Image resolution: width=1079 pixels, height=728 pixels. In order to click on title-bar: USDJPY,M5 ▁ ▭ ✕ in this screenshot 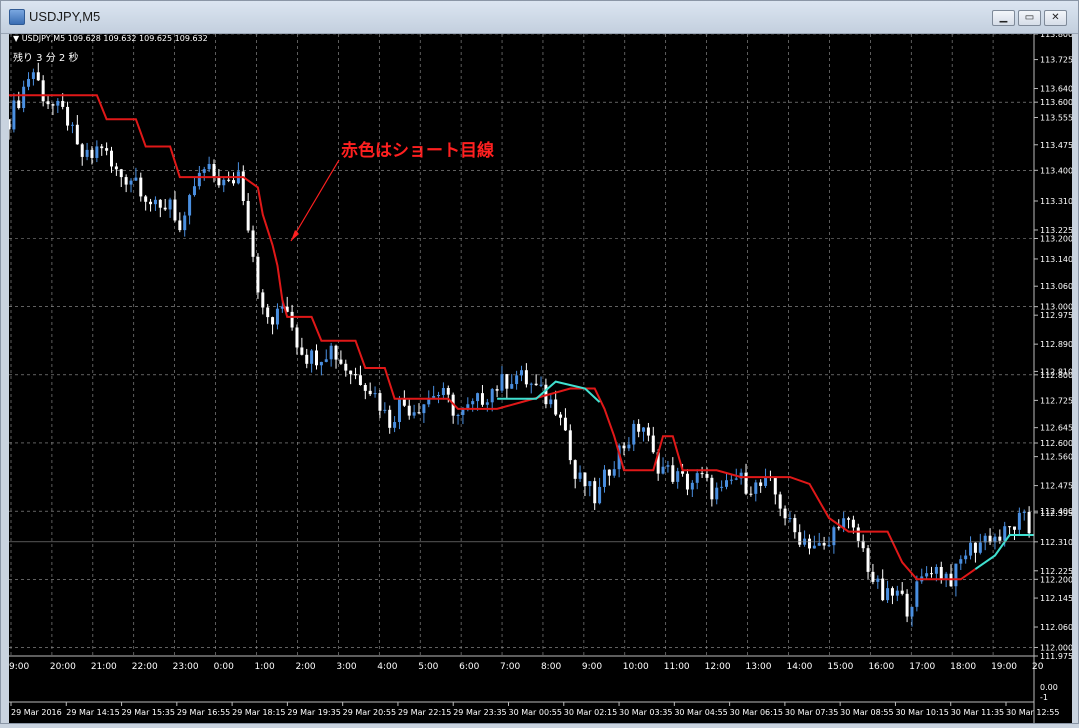, I will do `click(539, 17)`.